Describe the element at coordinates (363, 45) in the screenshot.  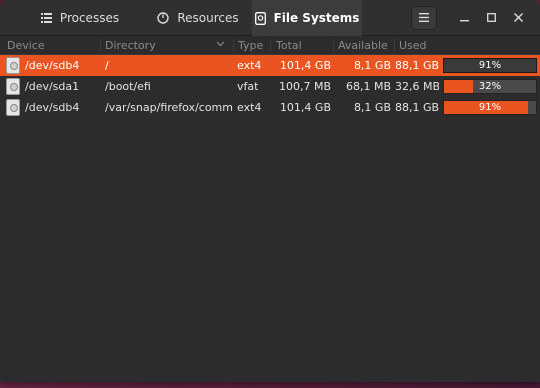
I see `column-available: Available` at that location.